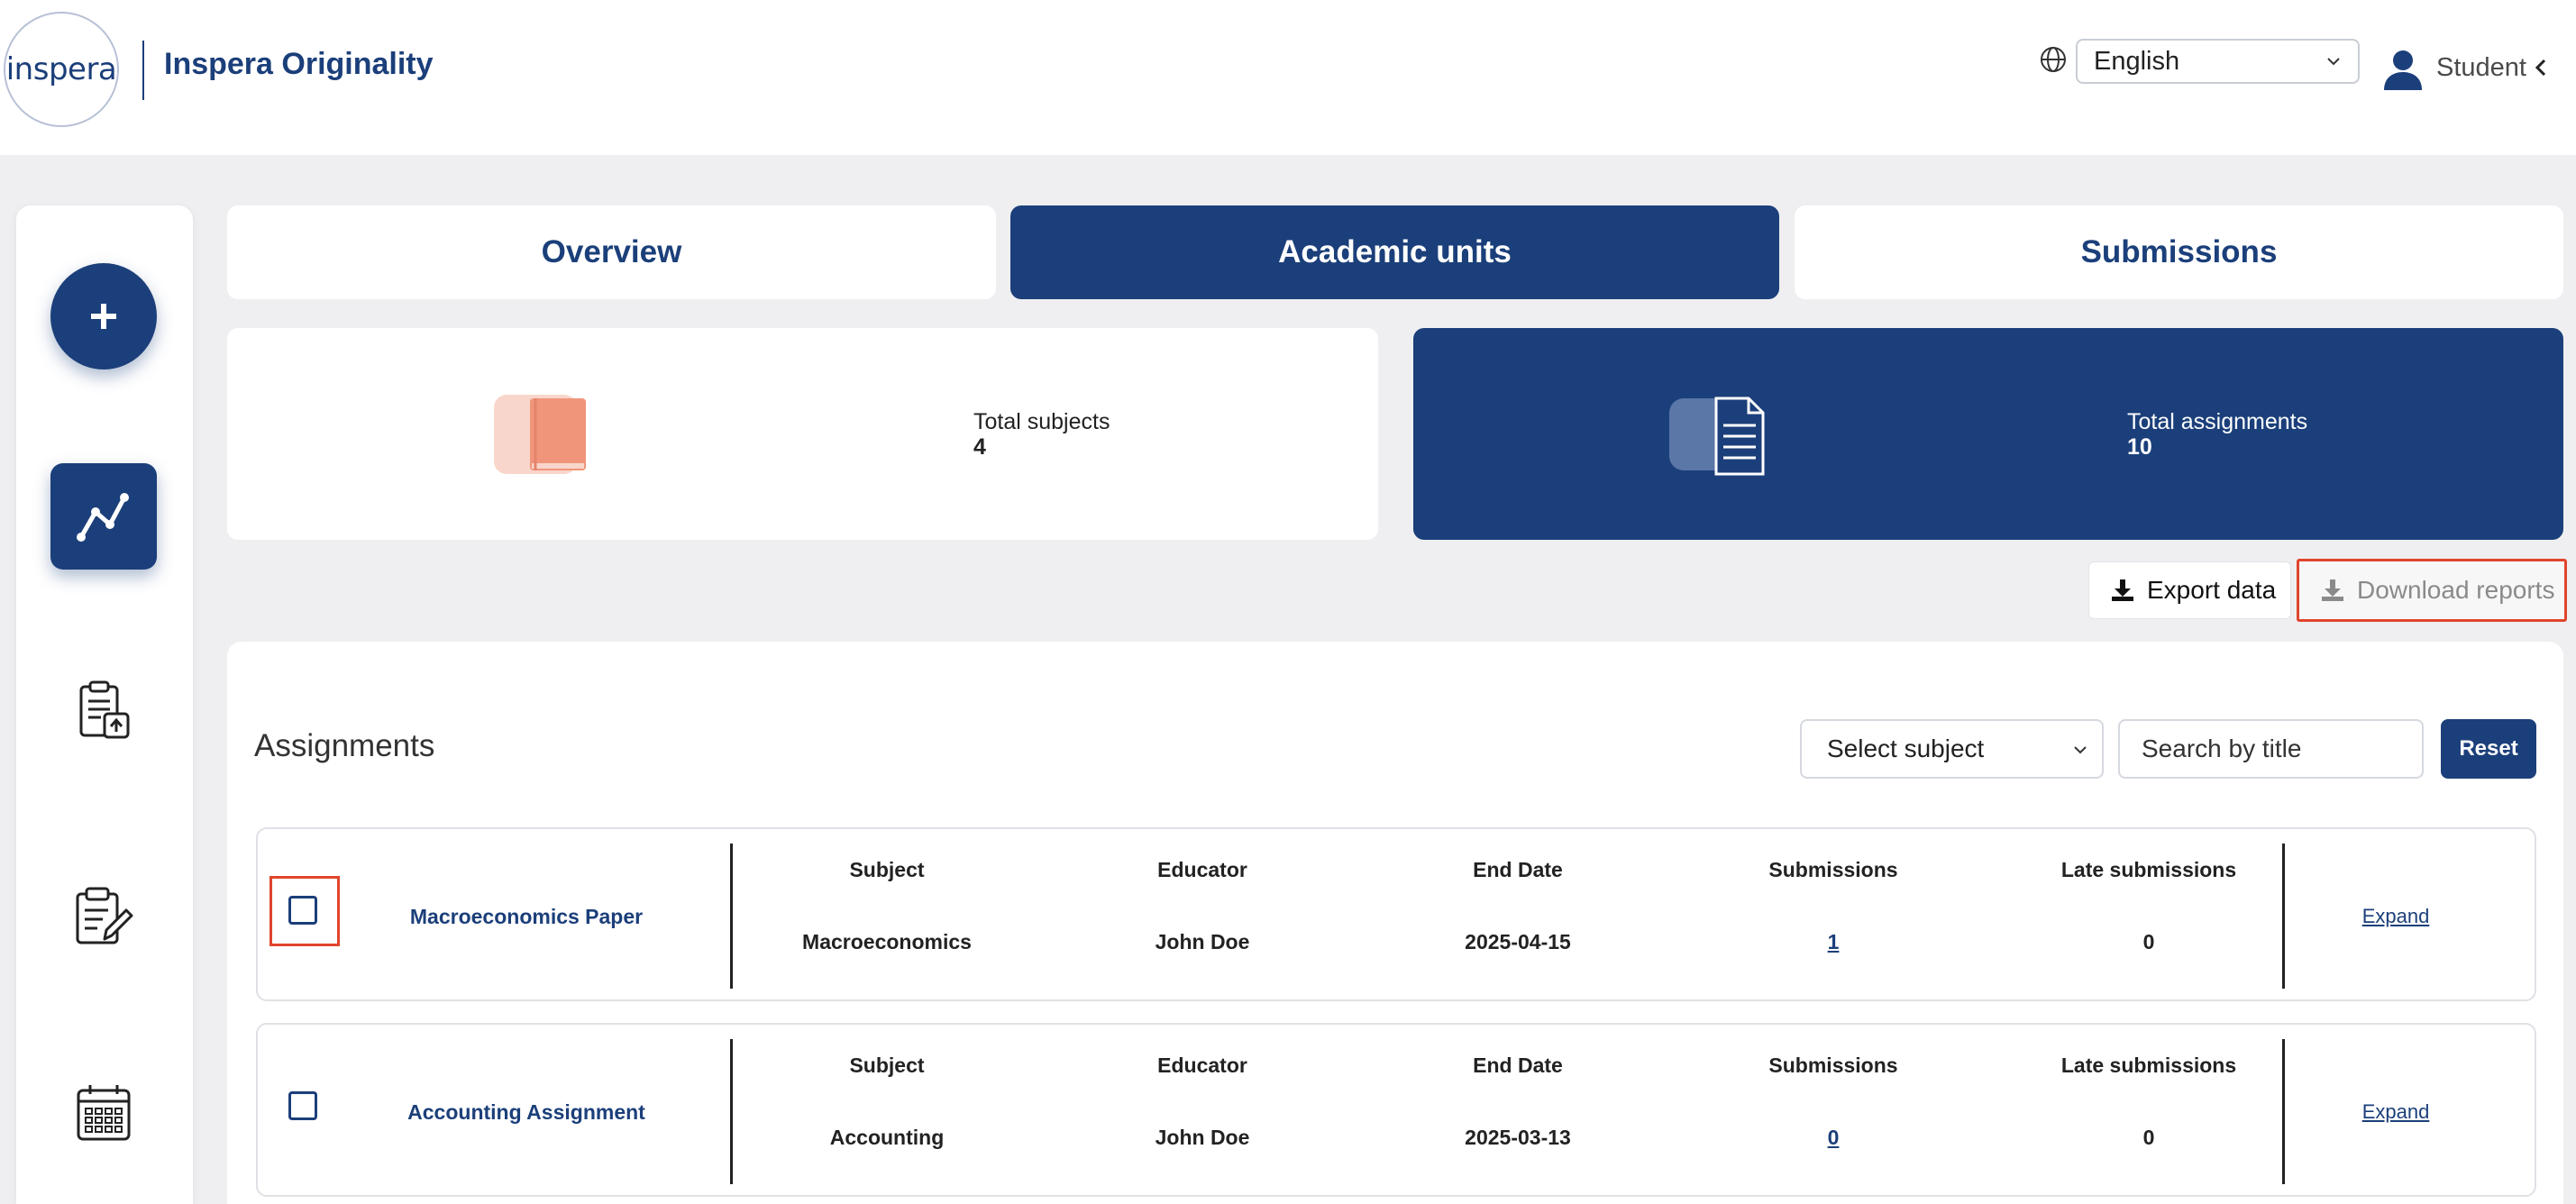  I want to click on add-button, so click(103, 316).